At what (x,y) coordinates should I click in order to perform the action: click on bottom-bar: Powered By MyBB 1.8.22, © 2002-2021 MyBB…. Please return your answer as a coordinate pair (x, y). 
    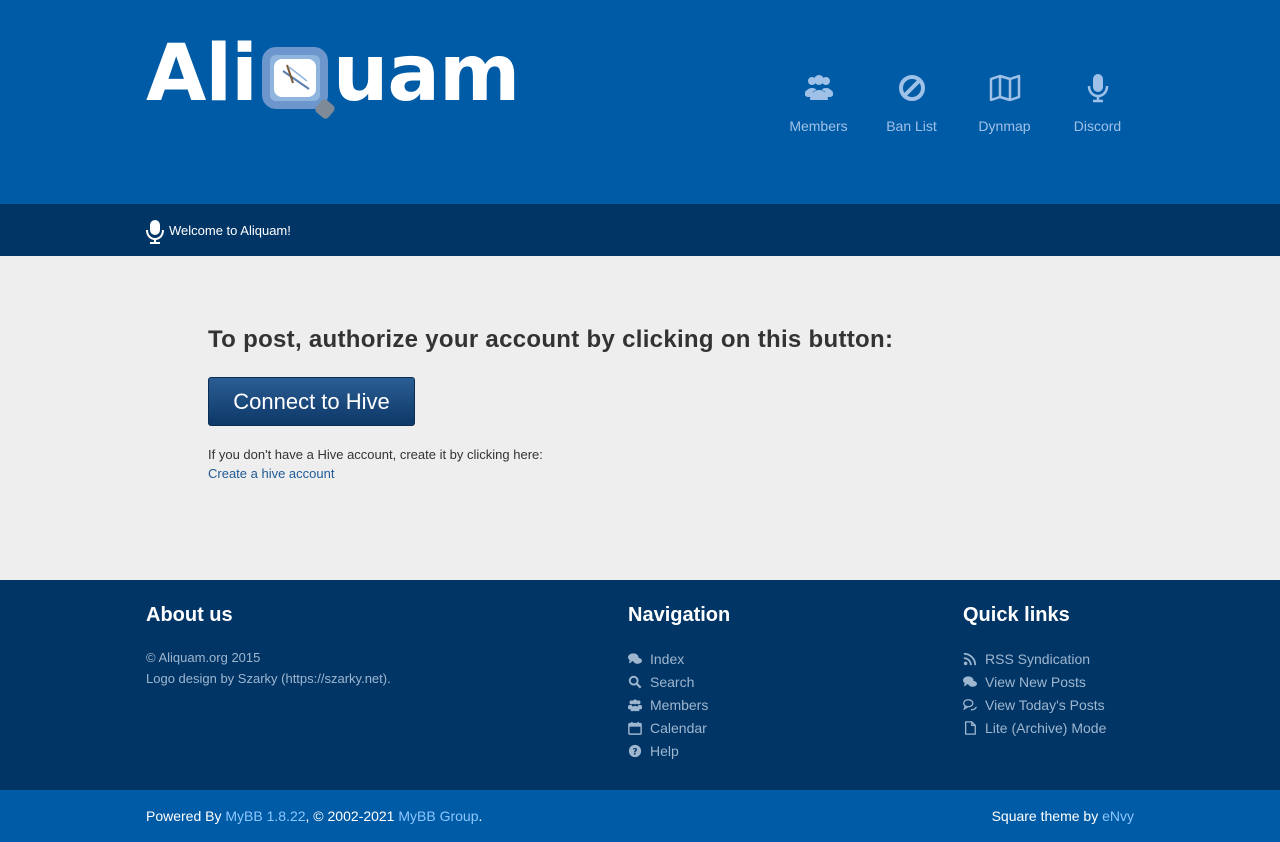
    Looking at the image, I should click on (640, 816).